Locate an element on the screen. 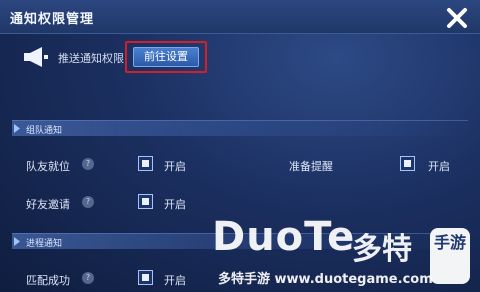 This screenshot has height=292, width=480. option-ready-reminder: 准备提醒 开启 is located at coordinates (379, 165).